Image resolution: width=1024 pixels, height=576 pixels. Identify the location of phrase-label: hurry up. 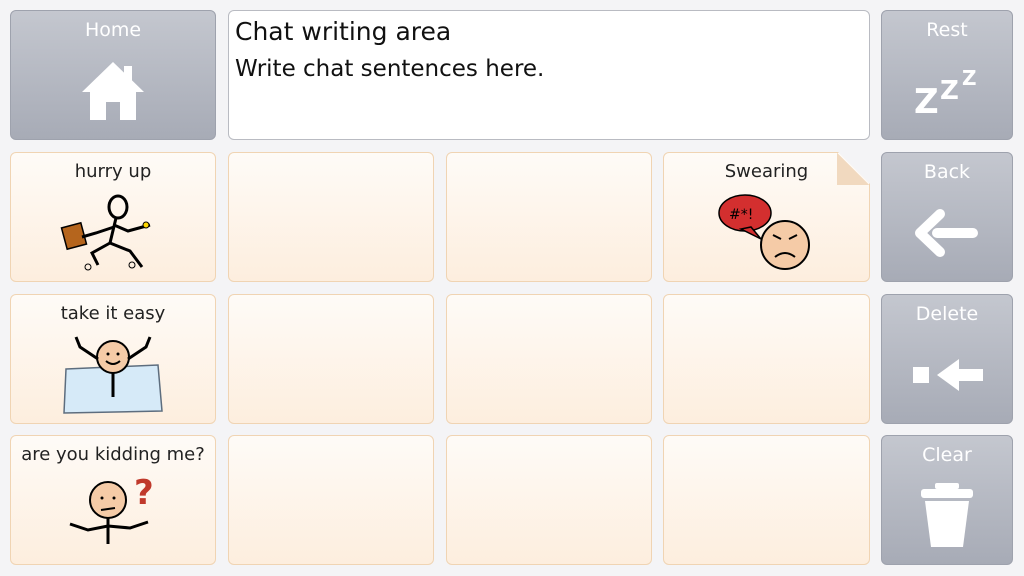
(113, 171).